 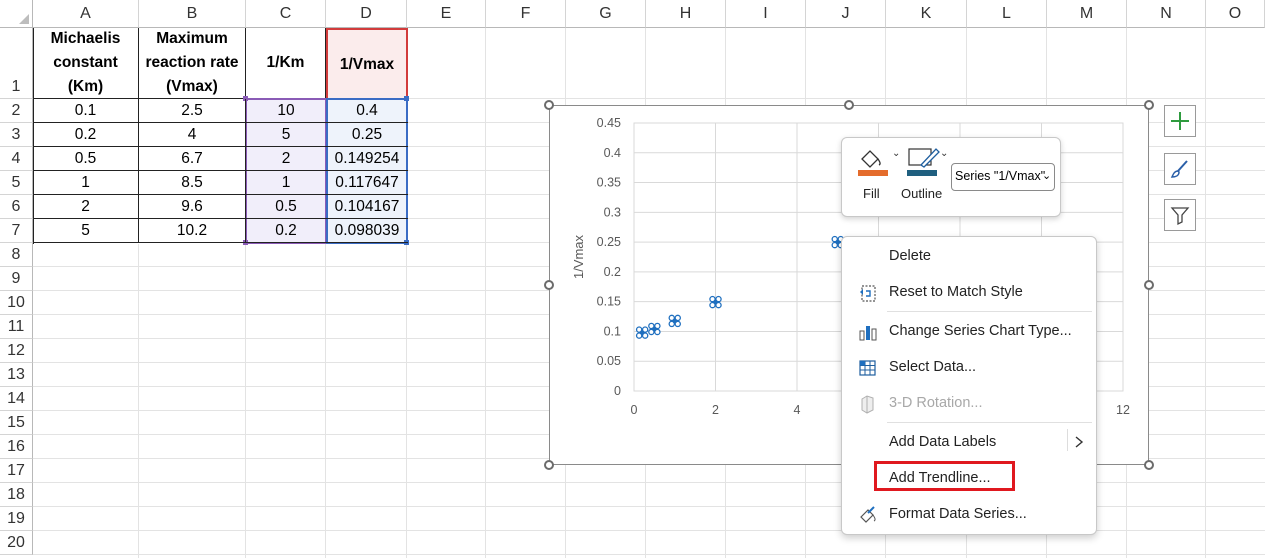 I want to click on column-header-g: G, so click(x=606, y=14).